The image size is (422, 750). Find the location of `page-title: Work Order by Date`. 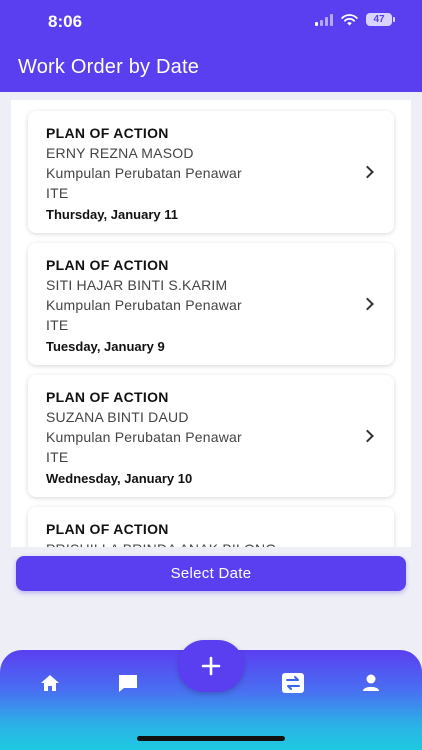

page-title: Work Order by Date is located at coordinates (109, 67).